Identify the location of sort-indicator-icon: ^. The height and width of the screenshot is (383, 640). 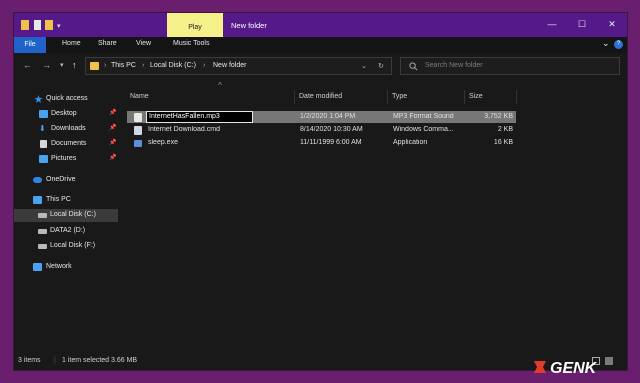
(220, 85).